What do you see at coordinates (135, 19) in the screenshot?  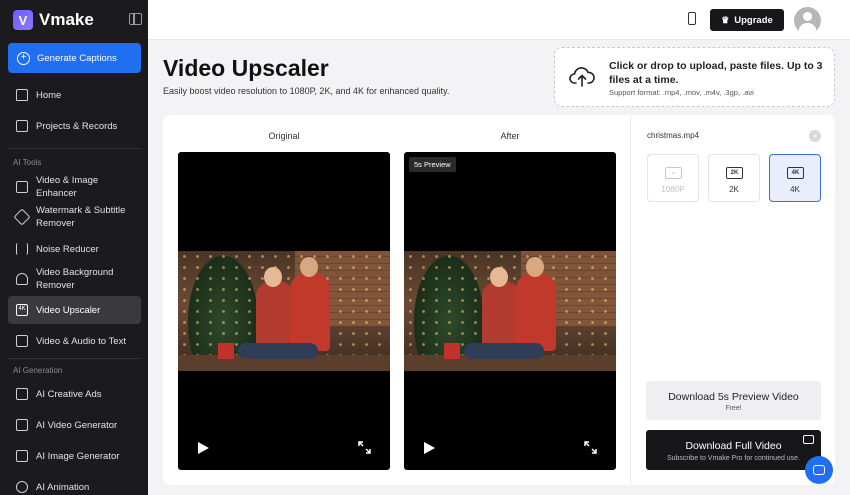 I see `sidebar-collapse-icon` at bounding box center [135, 19].